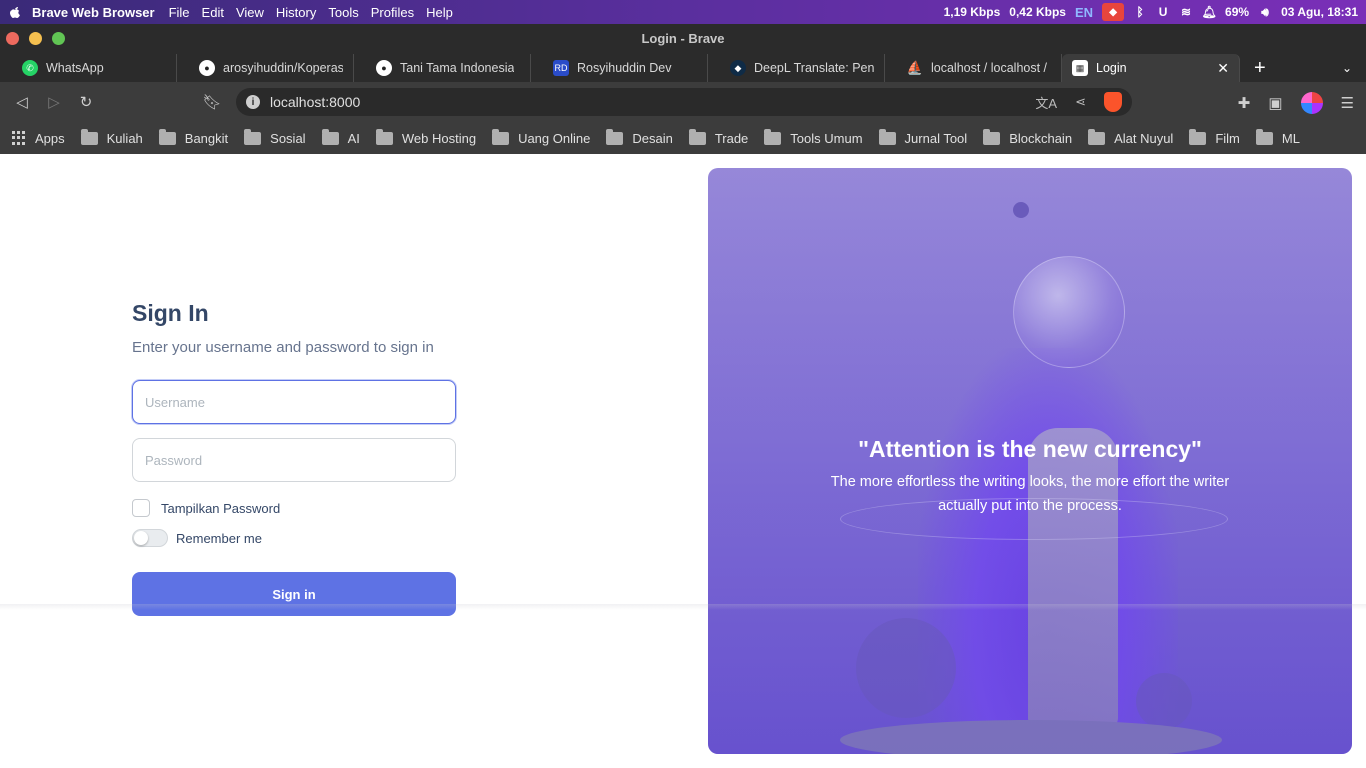 This screenshot has width=1366, height=768. Describe the element at coordinates (12, 38) in the screenshot. I see `window-close-button` at that location.